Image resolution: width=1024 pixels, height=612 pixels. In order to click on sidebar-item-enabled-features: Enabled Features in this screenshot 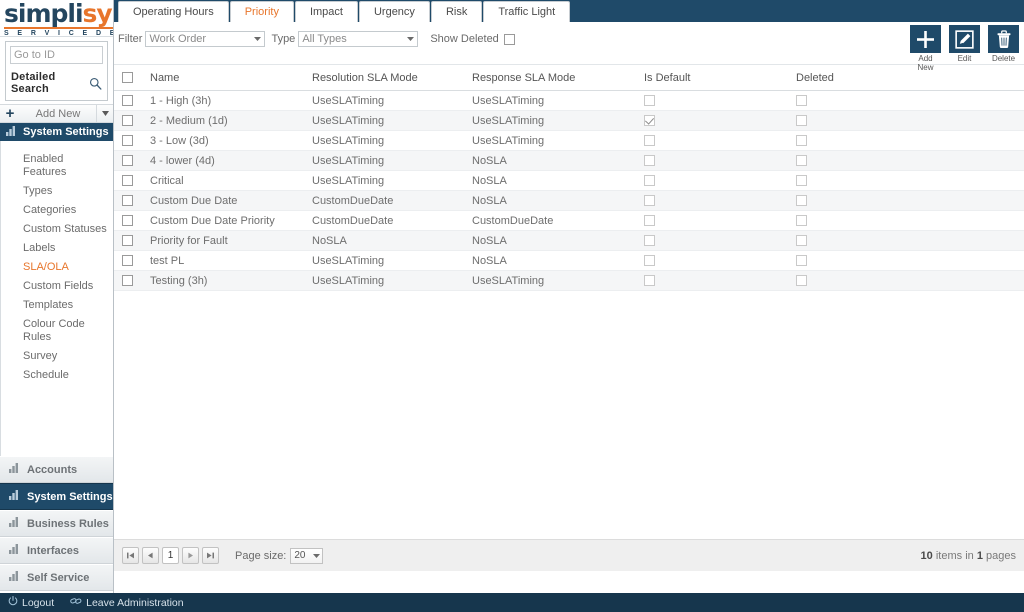, I will do `click(57, 166)`.